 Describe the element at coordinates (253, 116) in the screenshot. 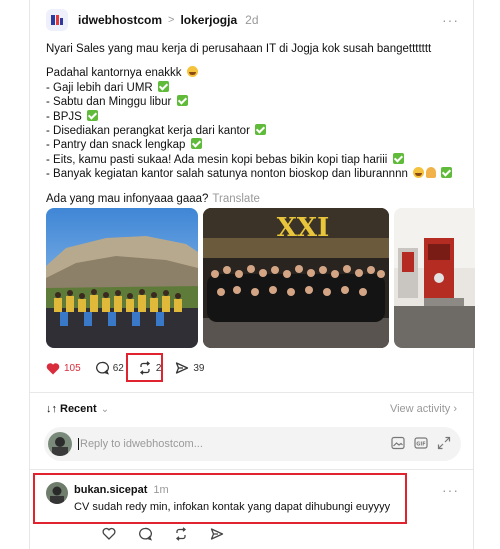

I see `post-text-line: - BPJS` at that location.